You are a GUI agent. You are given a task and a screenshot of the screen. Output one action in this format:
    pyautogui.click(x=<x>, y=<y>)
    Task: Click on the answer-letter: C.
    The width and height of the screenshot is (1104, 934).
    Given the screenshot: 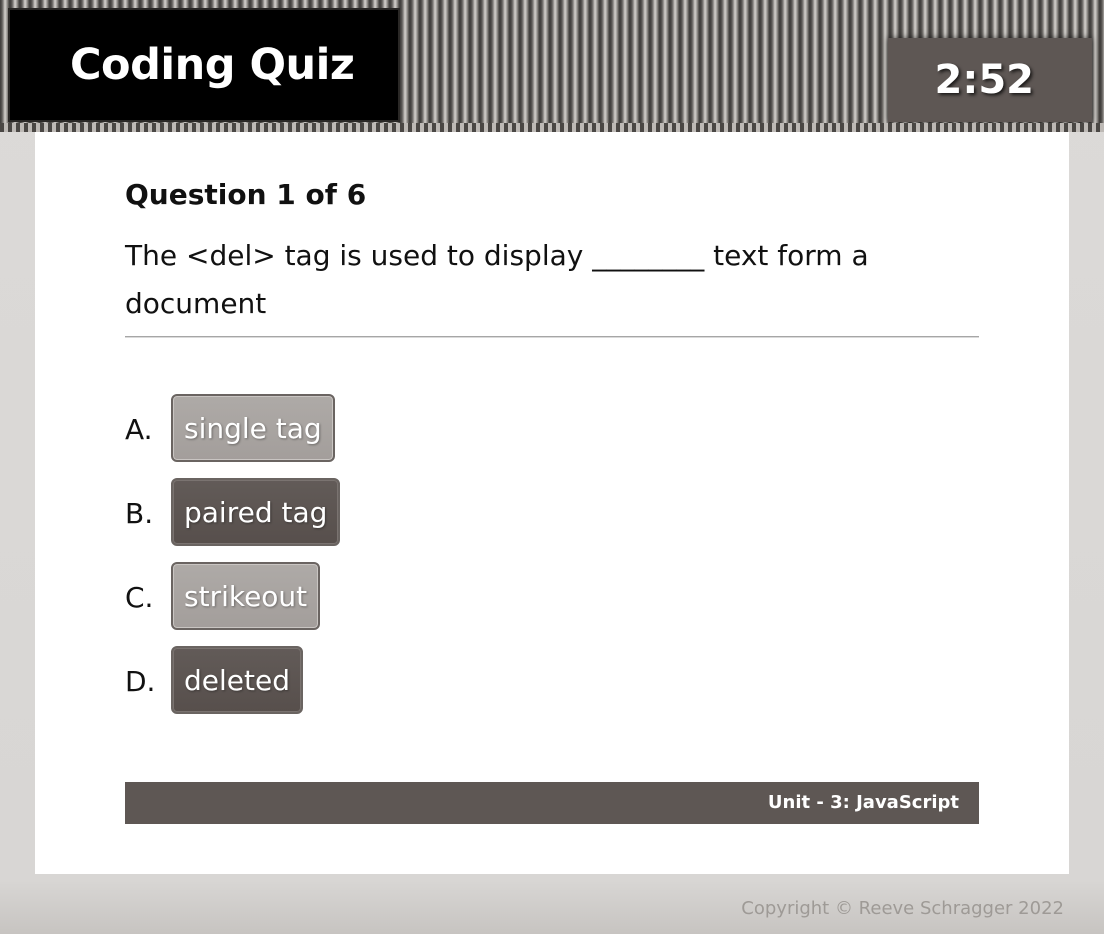 What is the action you would take?
    pyautogui.click(x=139, y=597)
    